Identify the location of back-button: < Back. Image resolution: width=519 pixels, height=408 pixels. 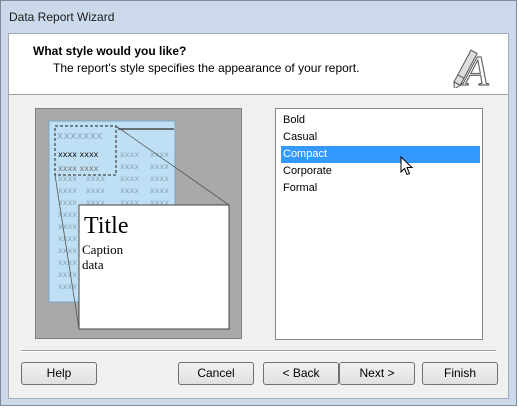
(301, 373).